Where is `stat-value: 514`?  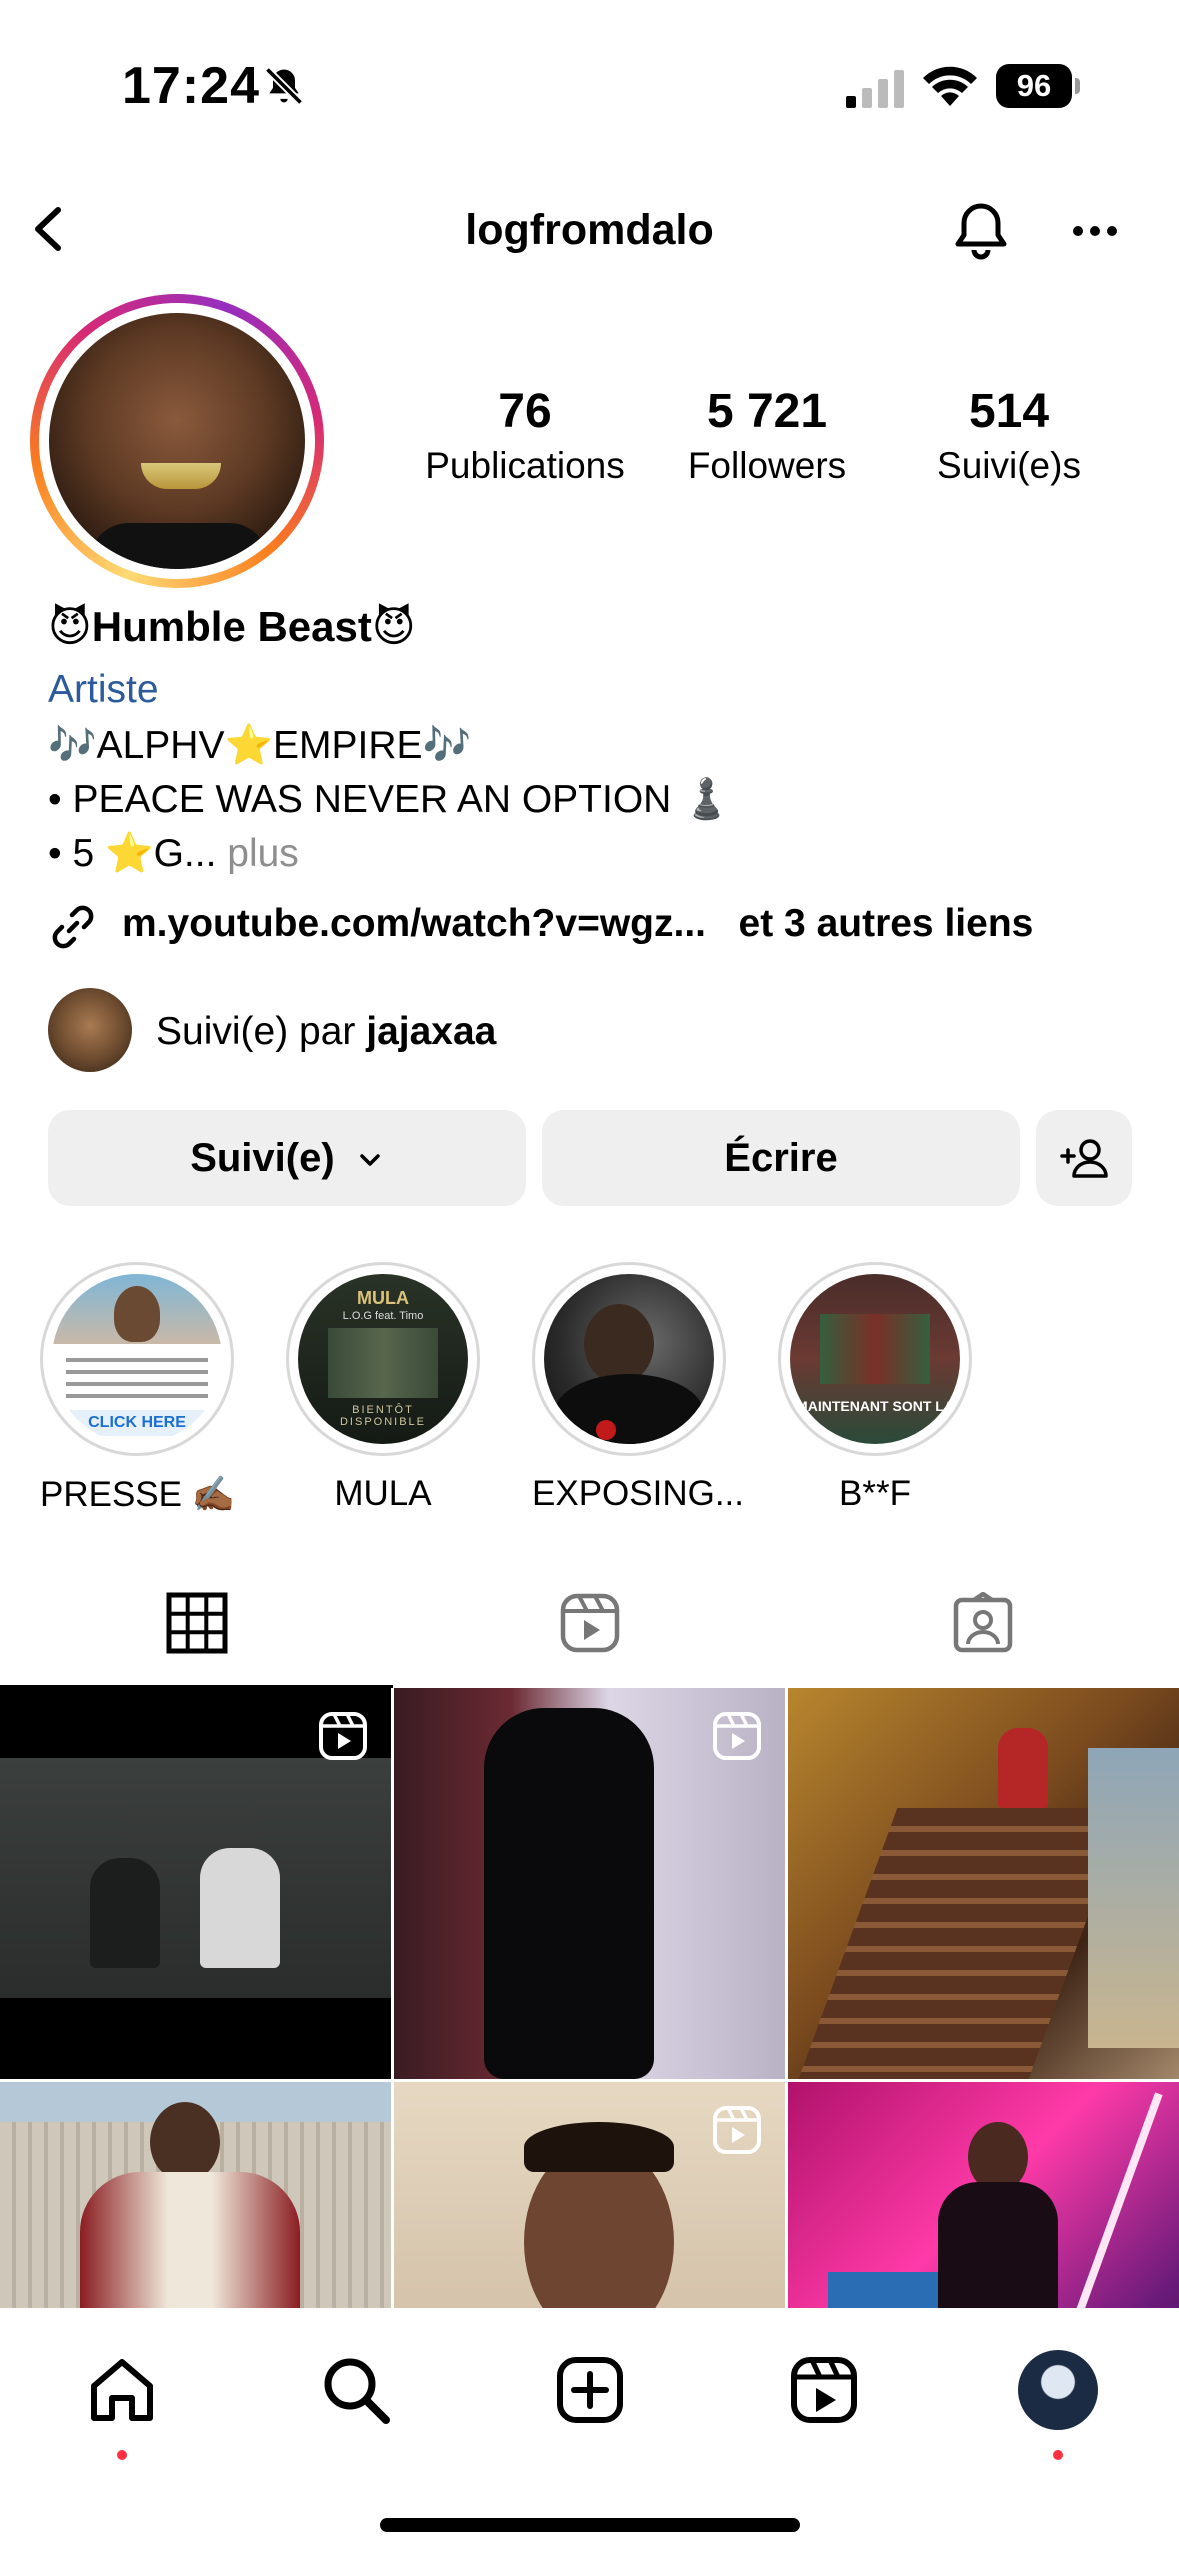 stat-value: 514 is located at coordinates (1009, 411).